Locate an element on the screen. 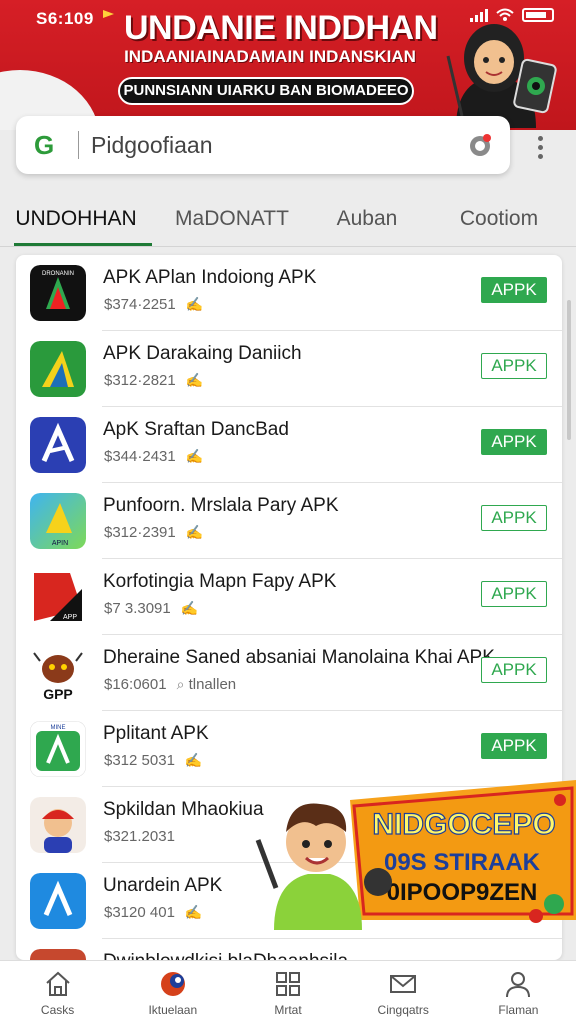 The width and height of the screenshot is (576, 1024). app-name: Unardein APK is located at coordinates (163, 885).